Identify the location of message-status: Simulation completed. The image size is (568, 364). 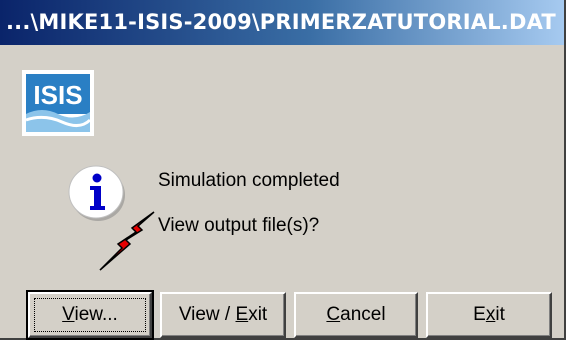
(249, 180).